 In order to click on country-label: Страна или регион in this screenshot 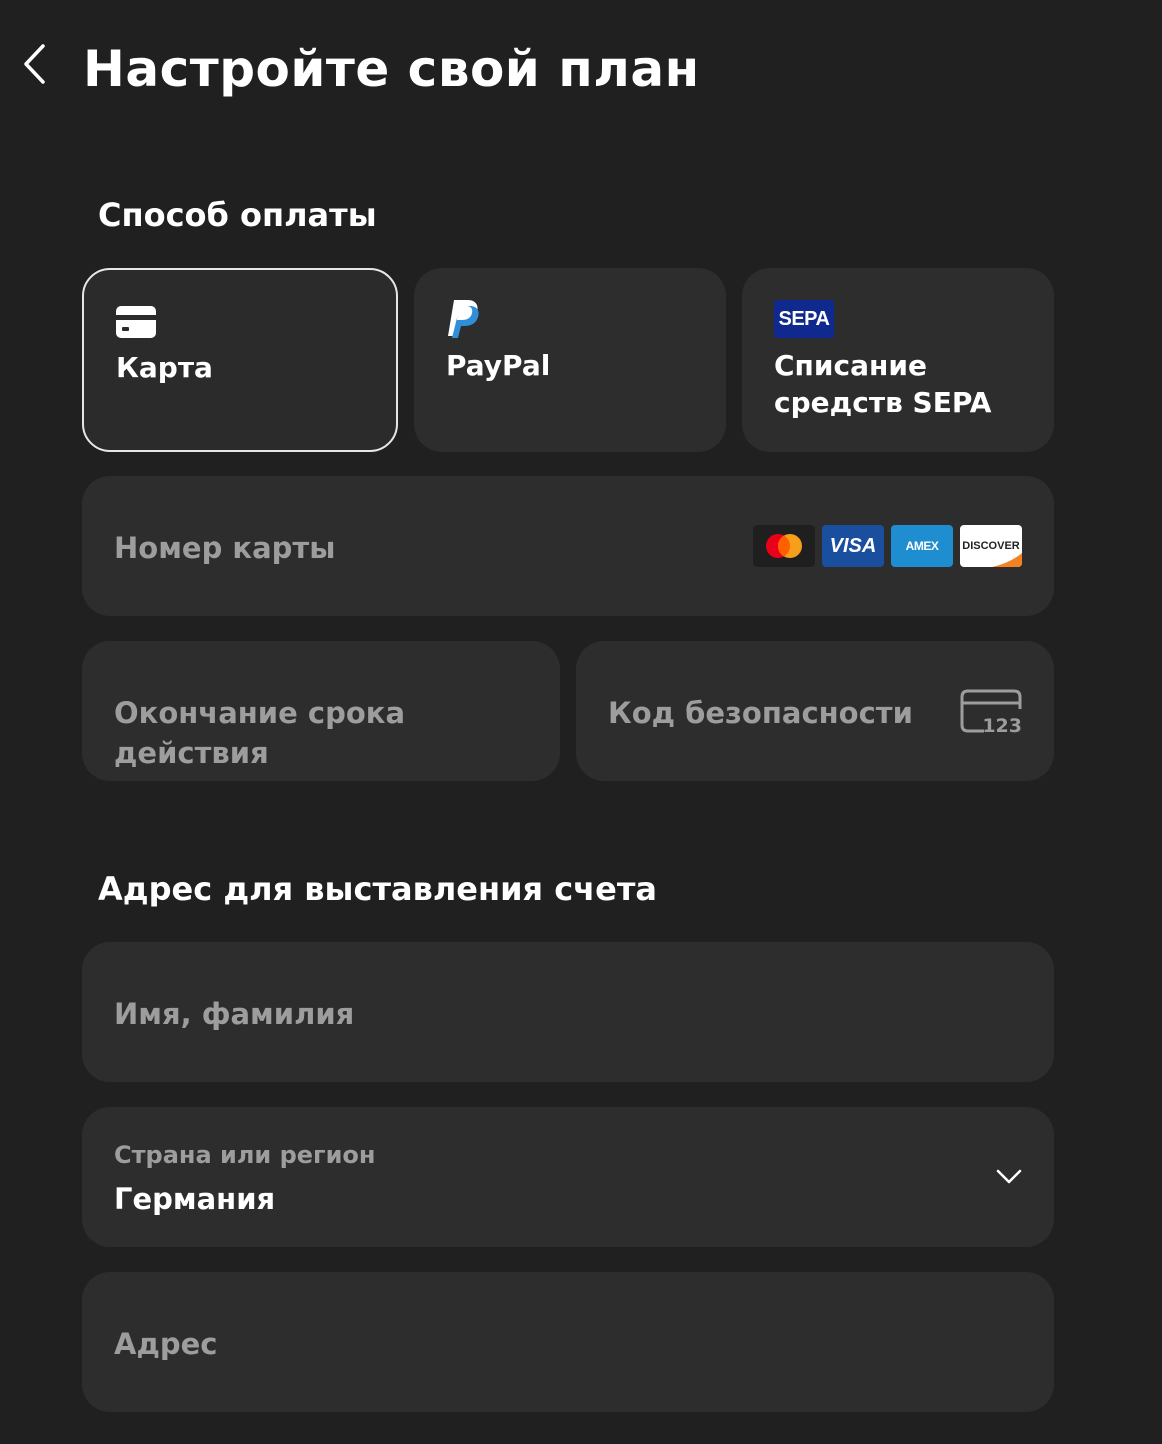, I will do `click(245, 1155)`.